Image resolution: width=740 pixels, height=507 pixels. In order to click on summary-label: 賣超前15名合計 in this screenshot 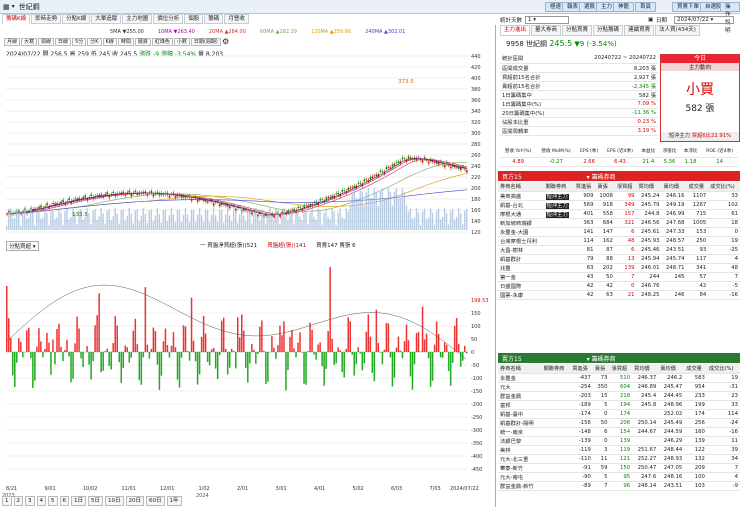, I will do `click(533, 86)`.